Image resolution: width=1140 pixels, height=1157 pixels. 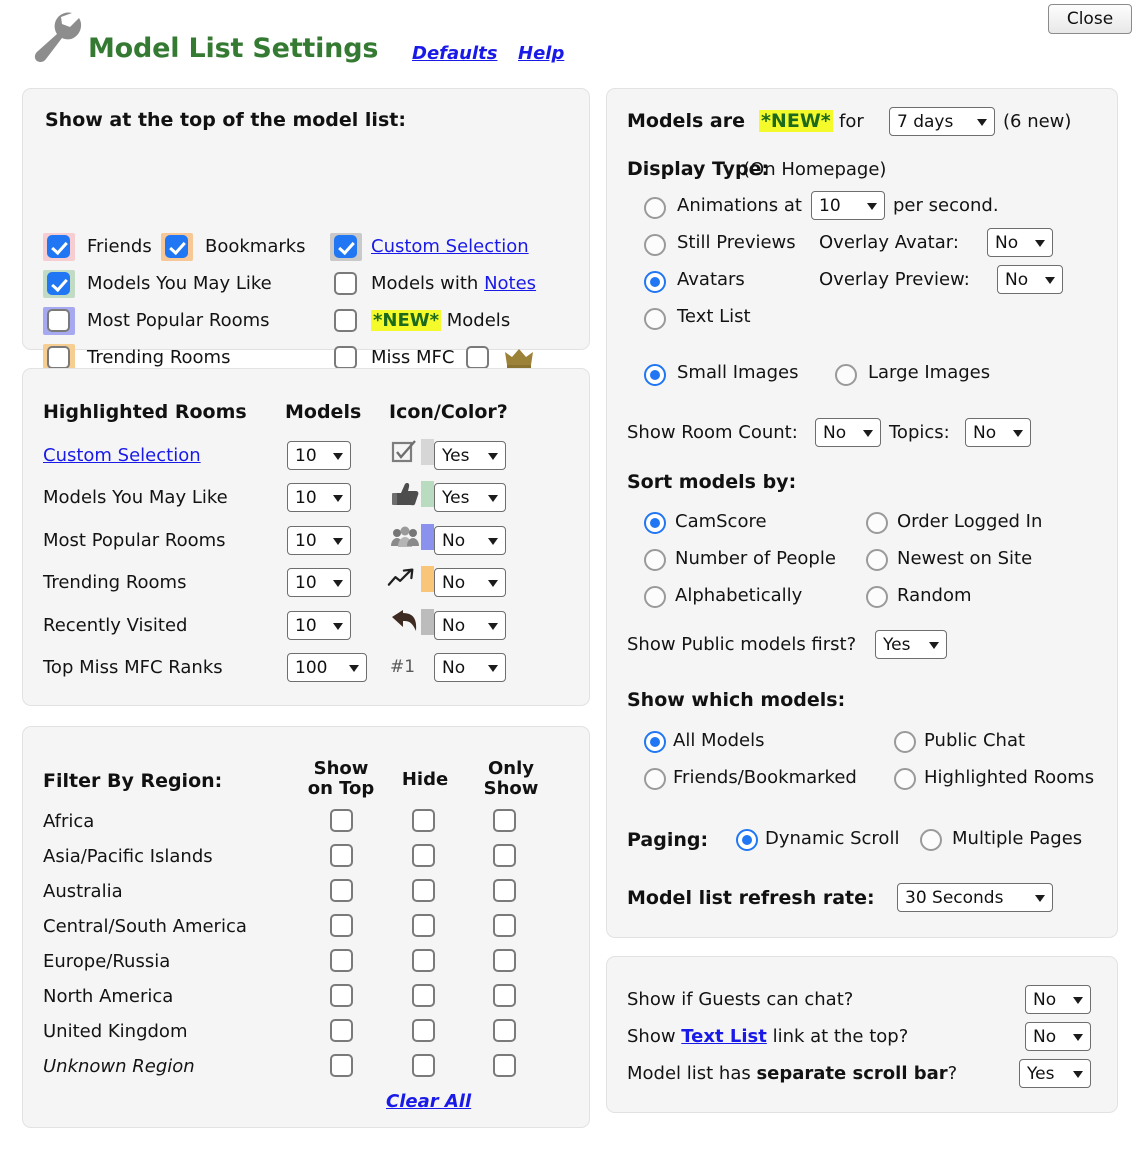 I want to click on radio-order-logged-in, so click(x=877, y=523).